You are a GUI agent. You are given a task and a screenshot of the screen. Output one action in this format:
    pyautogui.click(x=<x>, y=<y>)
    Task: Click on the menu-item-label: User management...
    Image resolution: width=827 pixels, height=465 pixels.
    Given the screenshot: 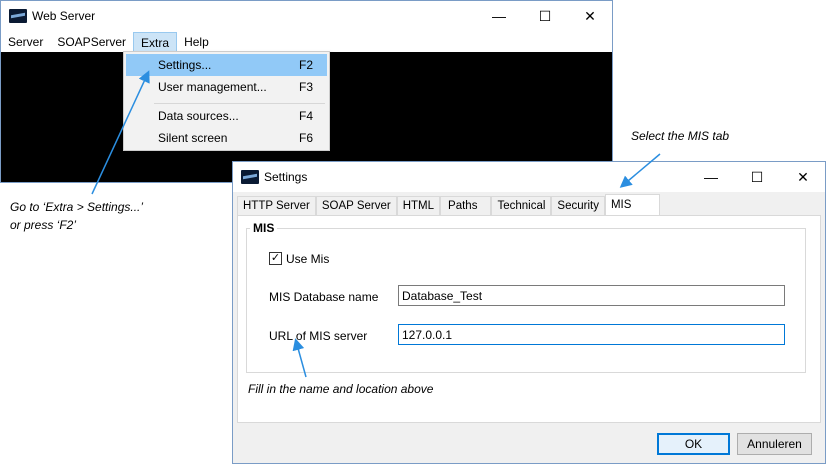 What is the action you would take?
    pyautogui.click(x=212, y=87)
    